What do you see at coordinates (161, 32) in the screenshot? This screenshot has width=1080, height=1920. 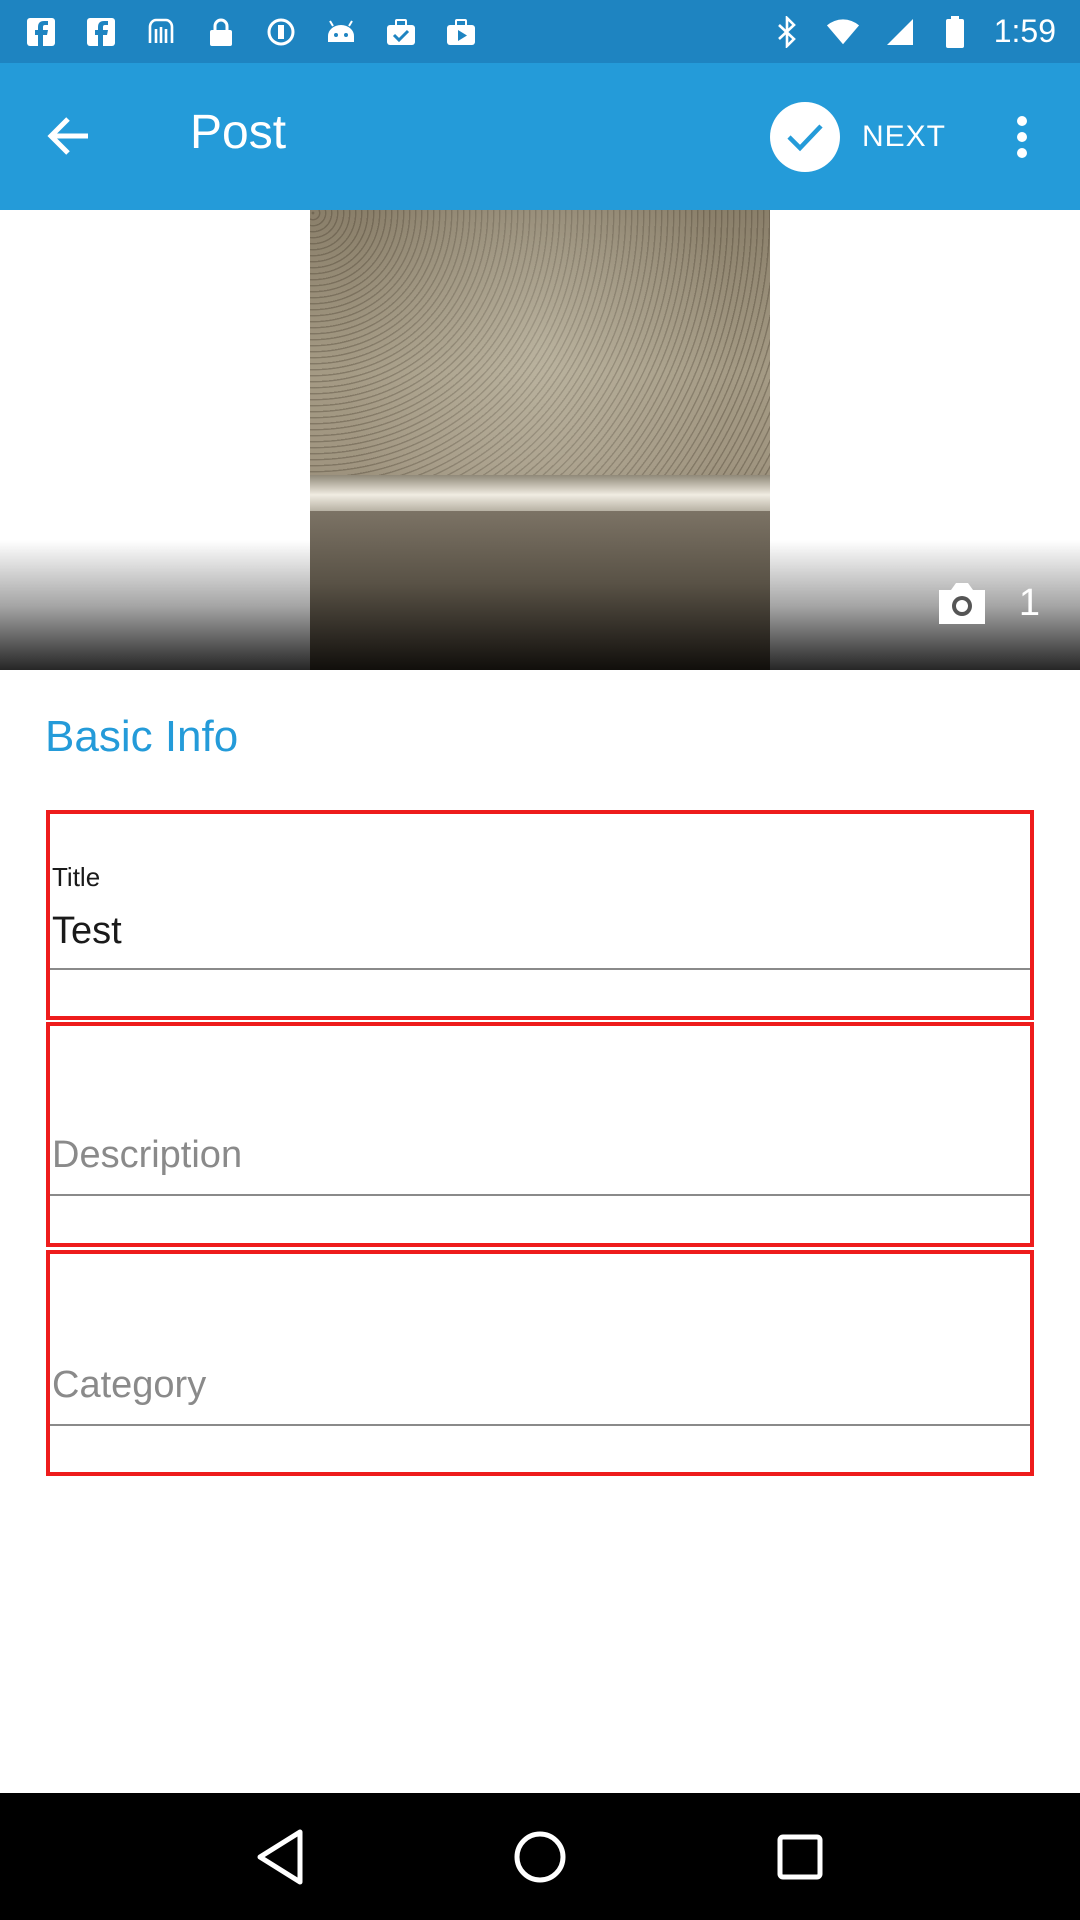 I see `android-icon` at bounding box center [161, 32].